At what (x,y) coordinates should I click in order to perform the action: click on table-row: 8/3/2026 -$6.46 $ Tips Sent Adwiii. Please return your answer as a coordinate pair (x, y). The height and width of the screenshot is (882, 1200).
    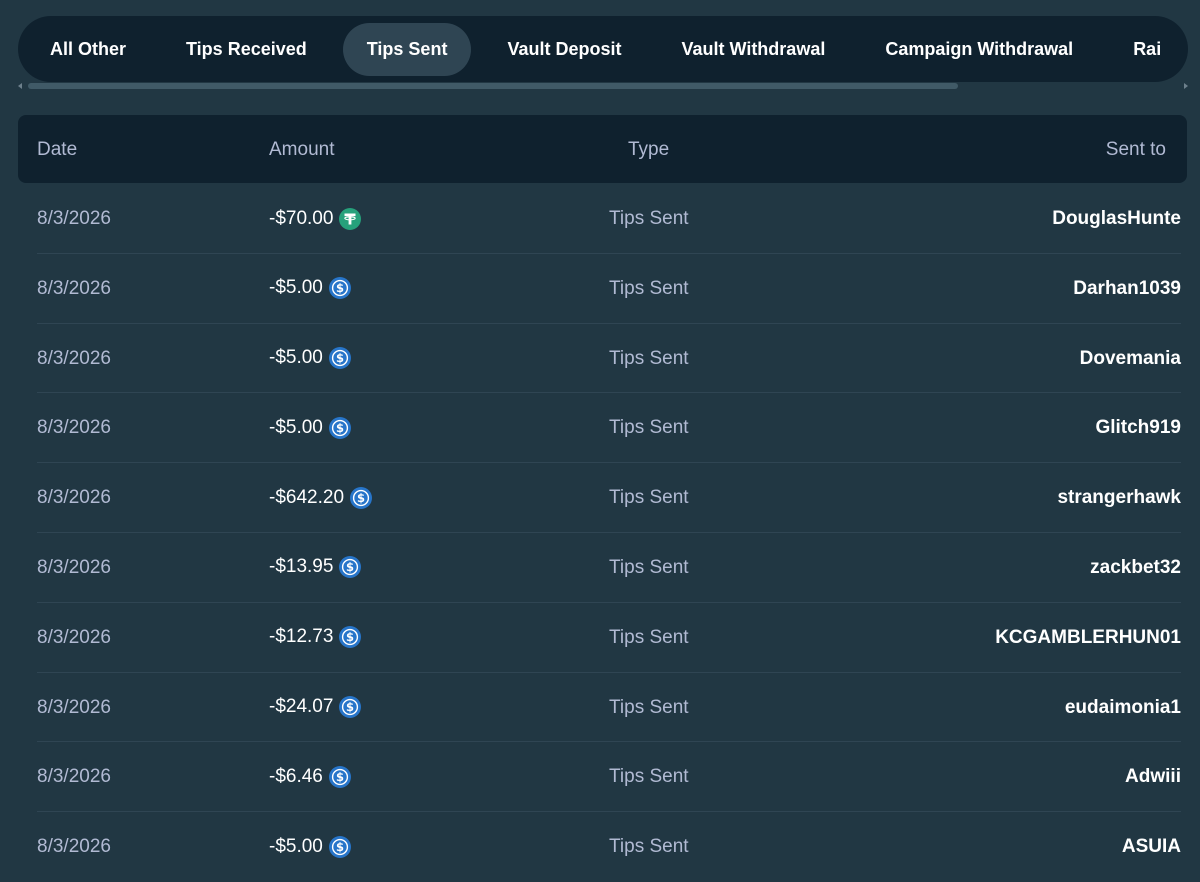
    Looking at the image, I should click on (609, 777).